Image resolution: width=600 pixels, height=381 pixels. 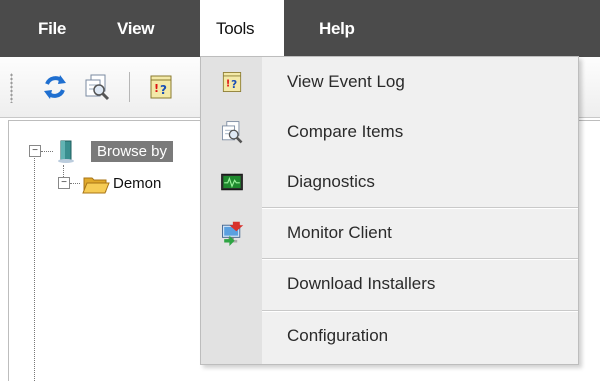 What do you see at coordinates (242, 28) in the screenshot?
I see `menu-tools: Tools` at bounding box center [242, 28].